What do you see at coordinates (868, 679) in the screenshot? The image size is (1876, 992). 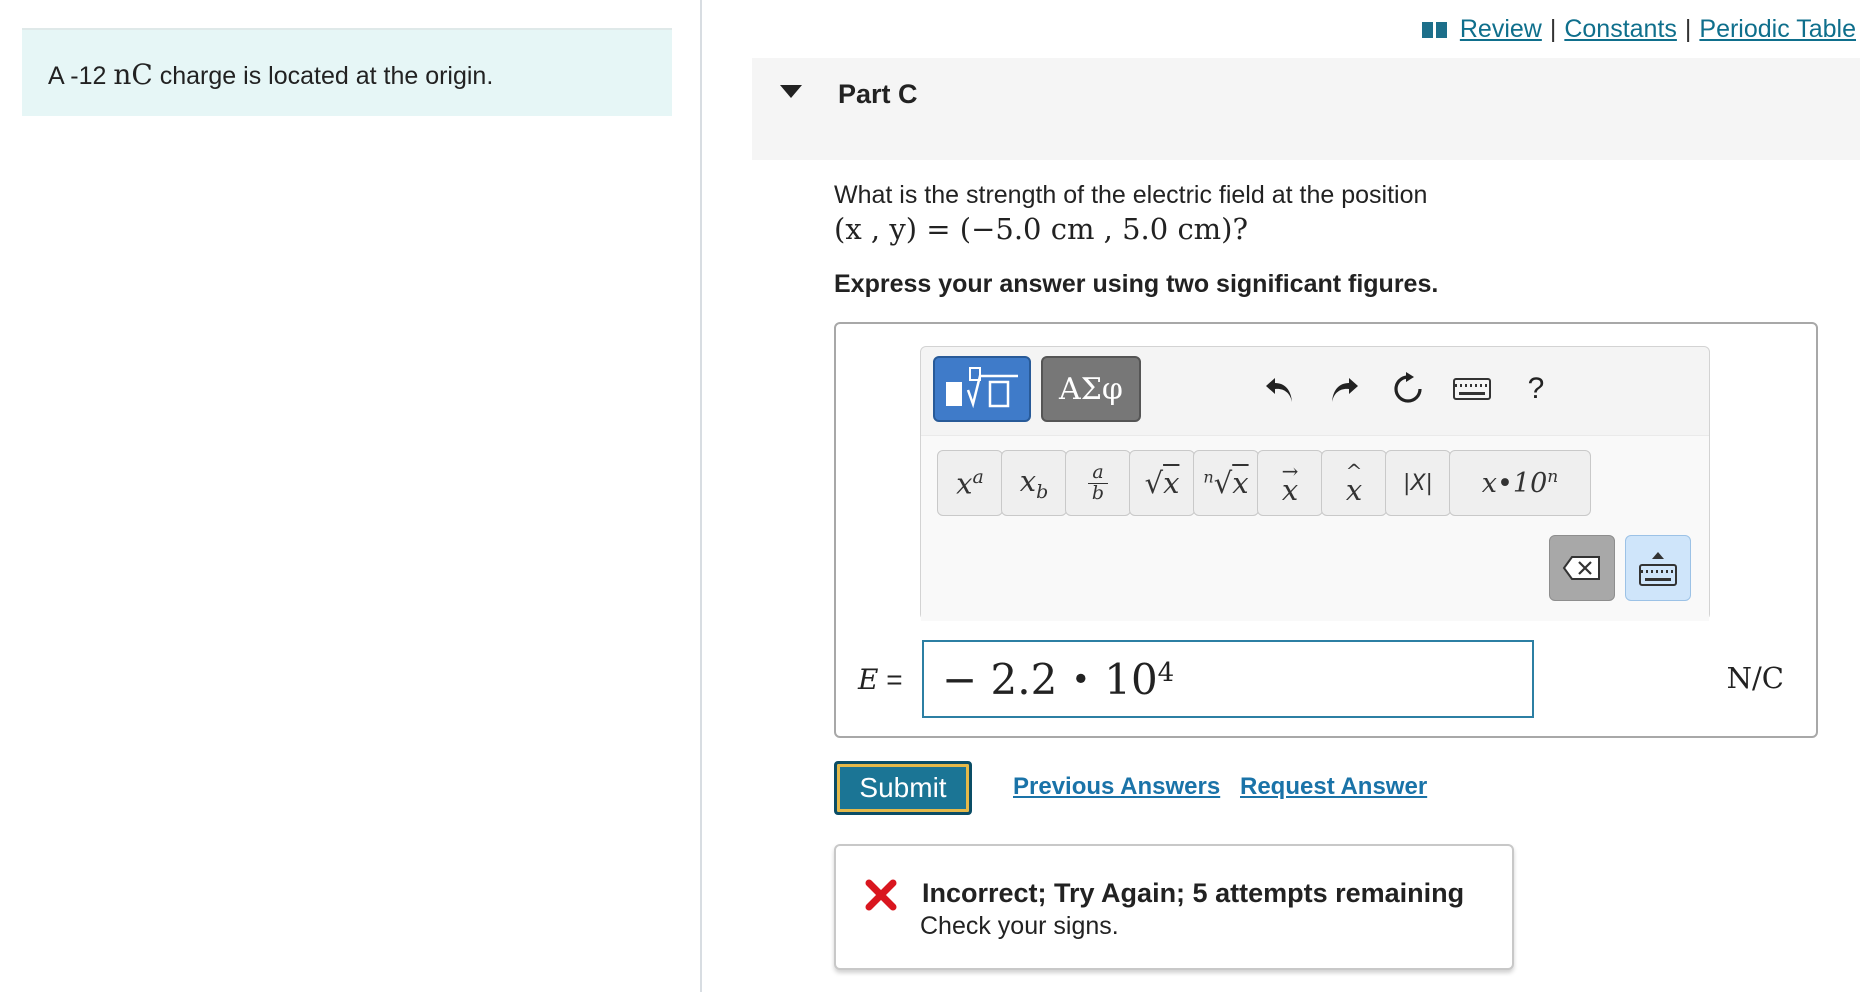 I see `answer-variable: E` at bounding box center [868, 679].